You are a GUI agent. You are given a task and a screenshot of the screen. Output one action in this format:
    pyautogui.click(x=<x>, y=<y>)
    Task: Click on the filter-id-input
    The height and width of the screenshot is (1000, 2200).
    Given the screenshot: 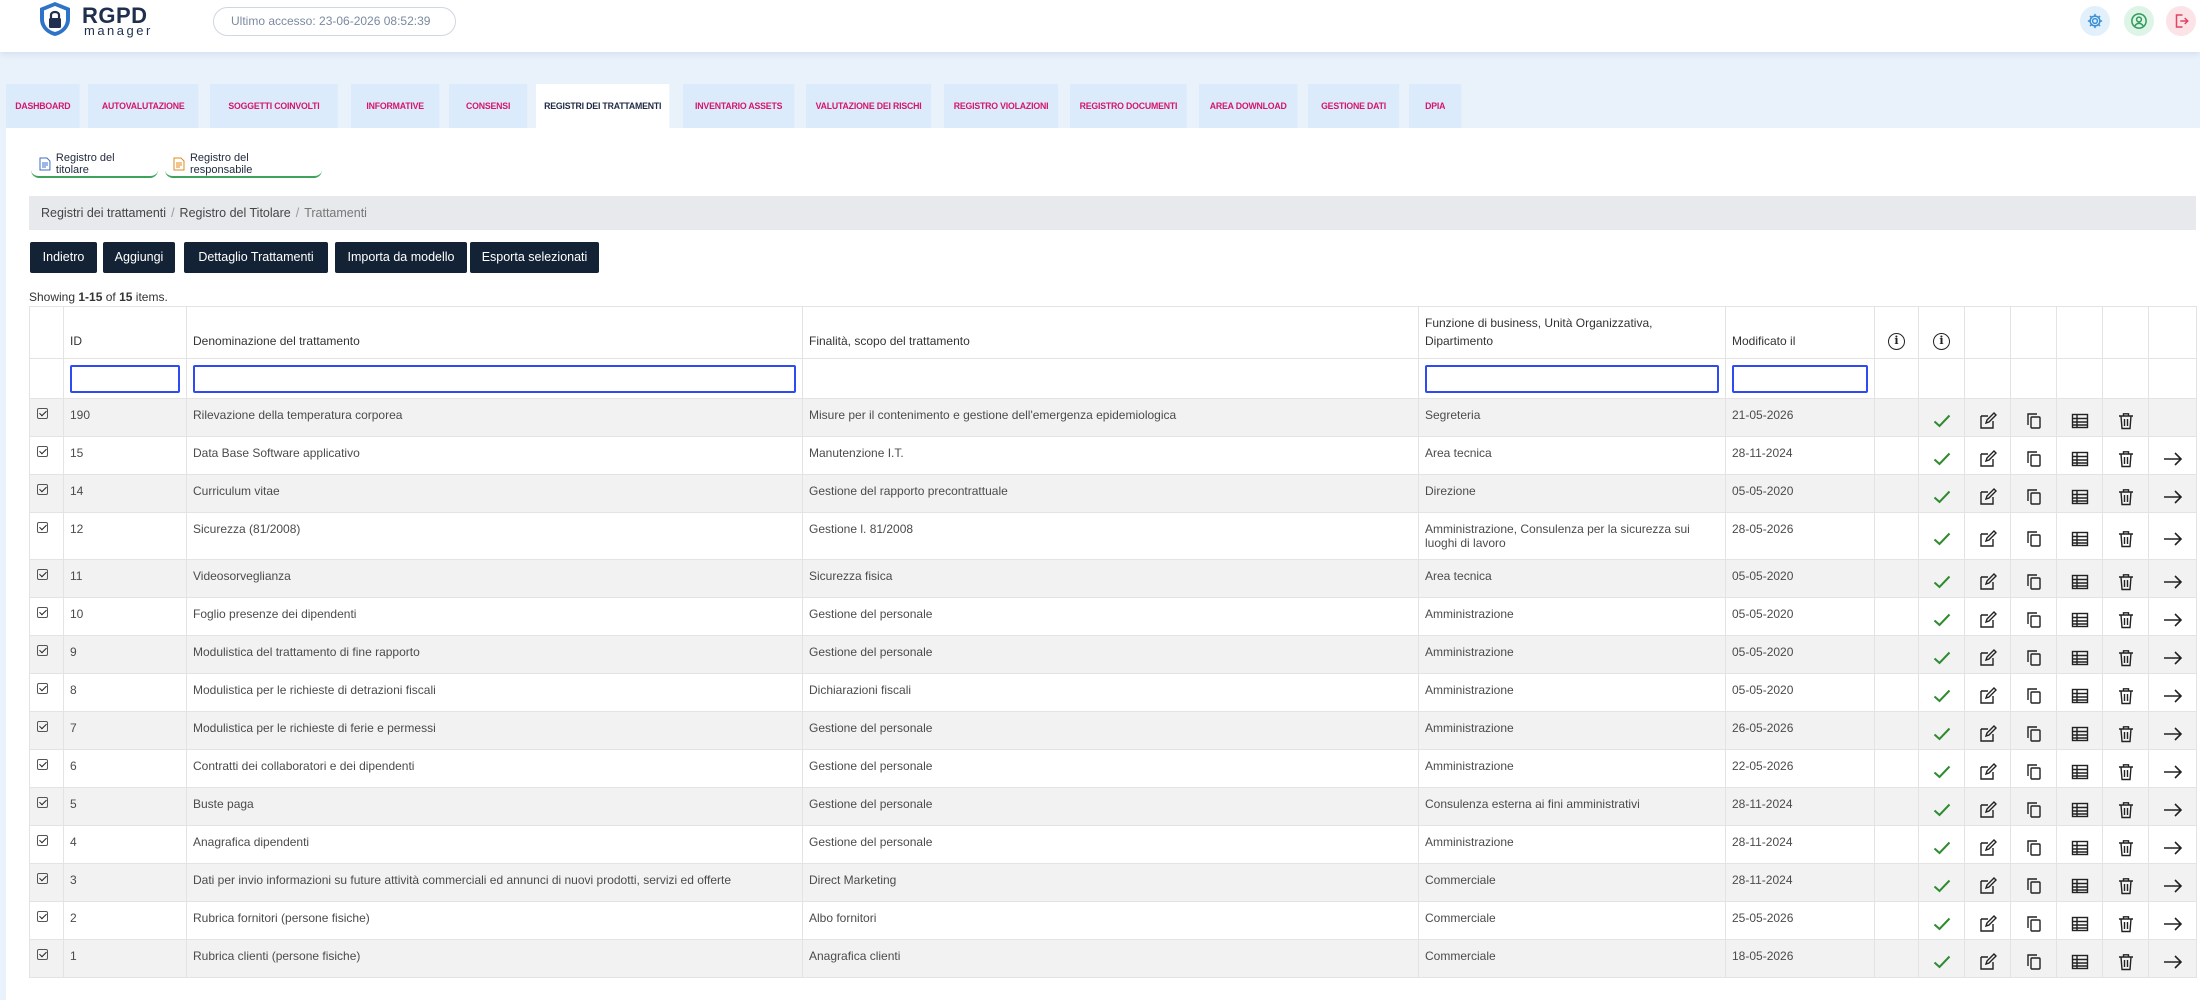 What is the action you would take?
    pyautogui.click(x=125, y=378)
    